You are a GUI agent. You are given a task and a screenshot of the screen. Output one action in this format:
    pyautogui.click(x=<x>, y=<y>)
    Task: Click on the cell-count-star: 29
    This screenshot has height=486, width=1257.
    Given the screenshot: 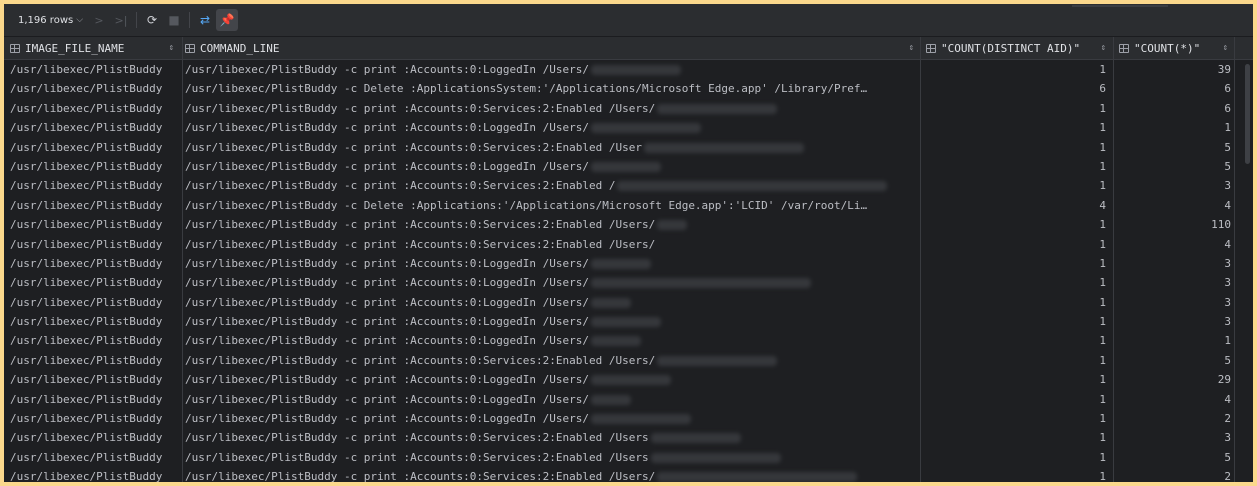 What is the action you would take?
    pyautogui.click(x=1173, y=379)
    